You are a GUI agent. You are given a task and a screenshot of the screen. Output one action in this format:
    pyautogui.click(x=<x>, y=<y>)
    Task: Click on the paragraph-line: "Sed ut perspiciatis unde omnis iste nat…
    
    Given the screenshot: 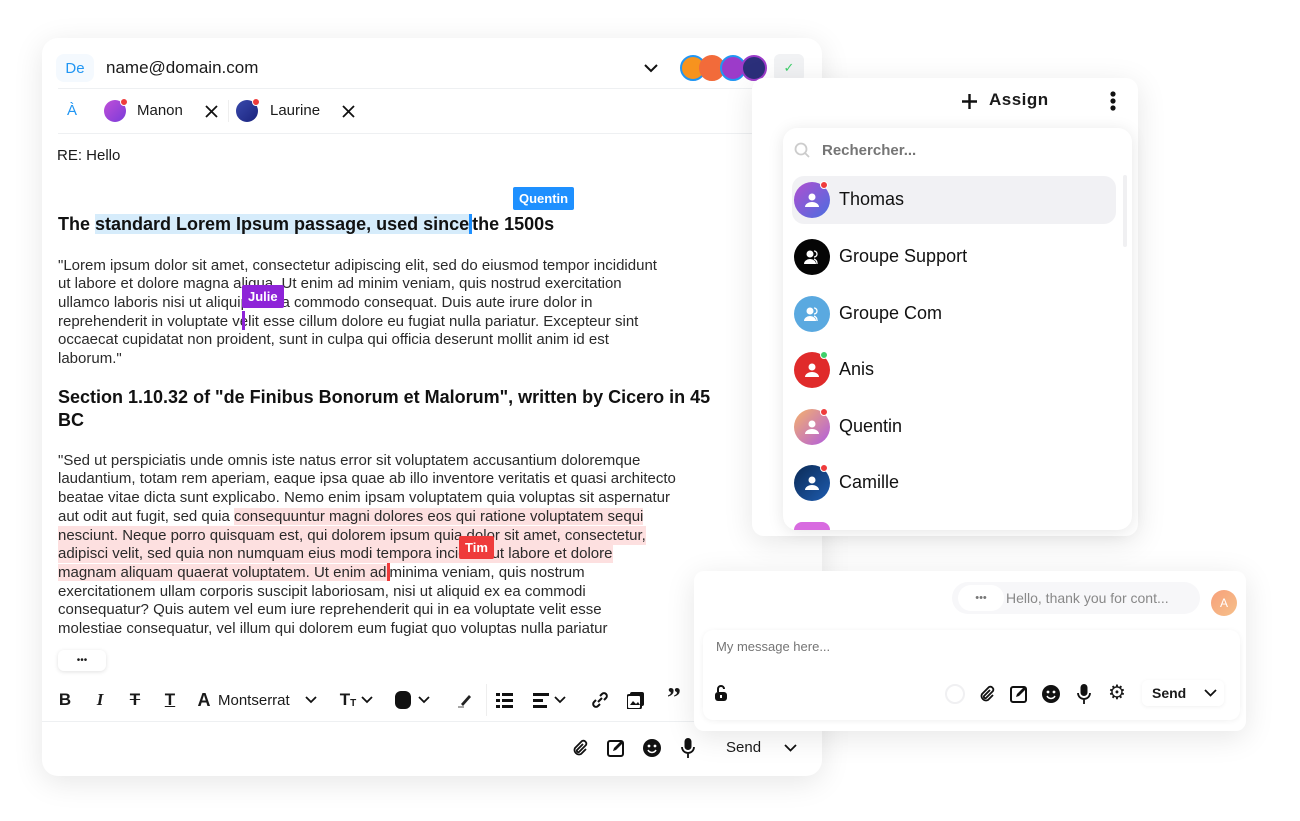 What is the action you would take?
    pyautogui.click(x=349, y=460)
    